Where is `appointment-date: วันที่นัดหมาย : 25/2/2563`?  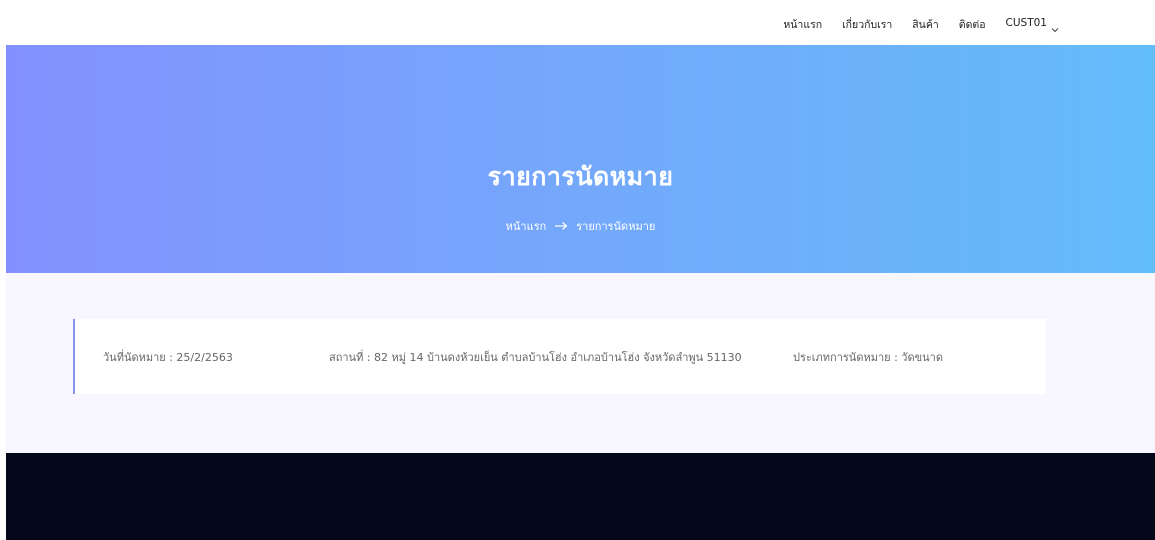
appointment-date: วันที่นัดหมาย : 25/2/2563 is located at coordinates (168, 357).